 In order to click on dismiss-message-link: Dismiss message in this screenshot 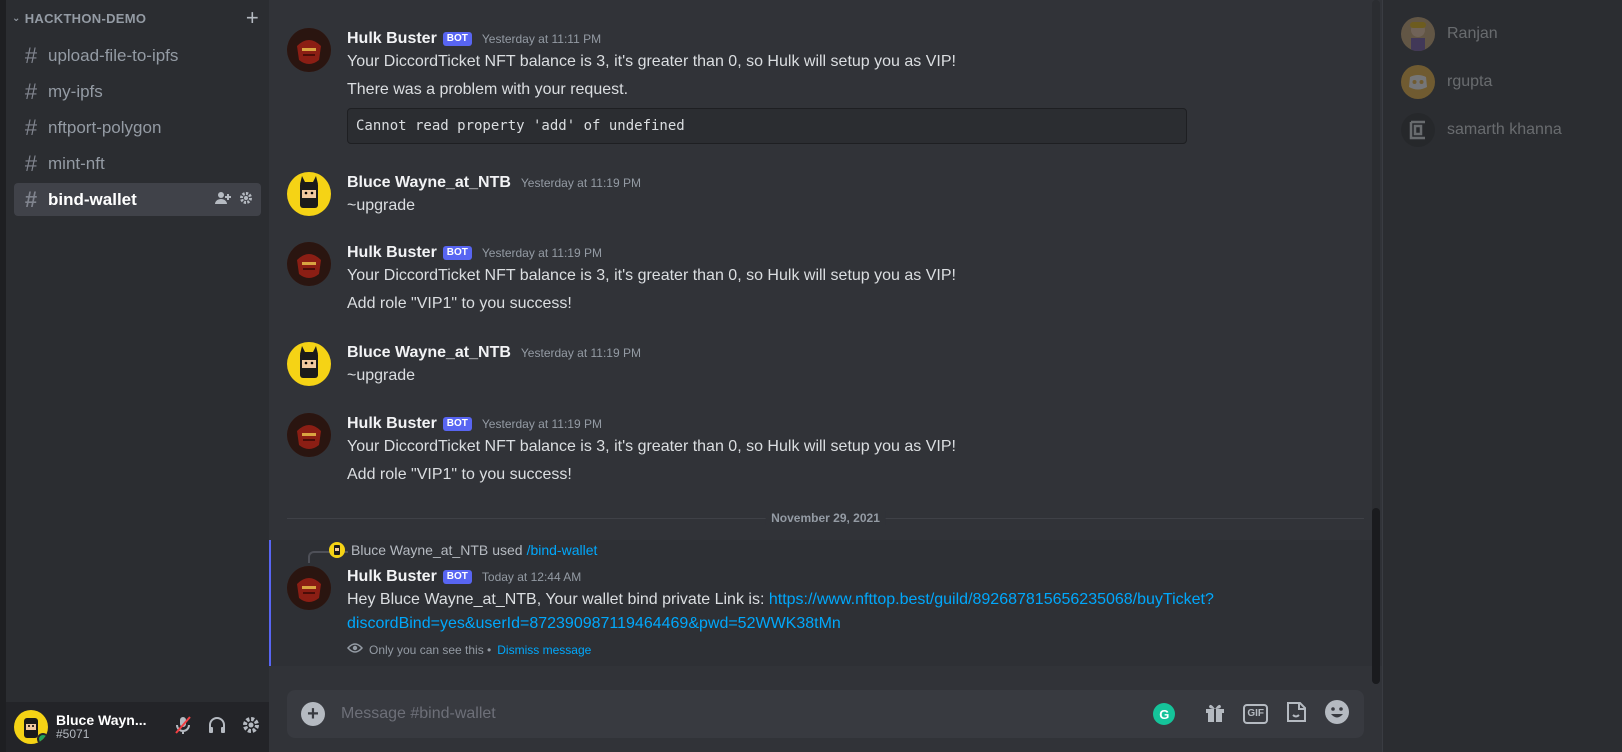, I will do `click(544, 650)`.